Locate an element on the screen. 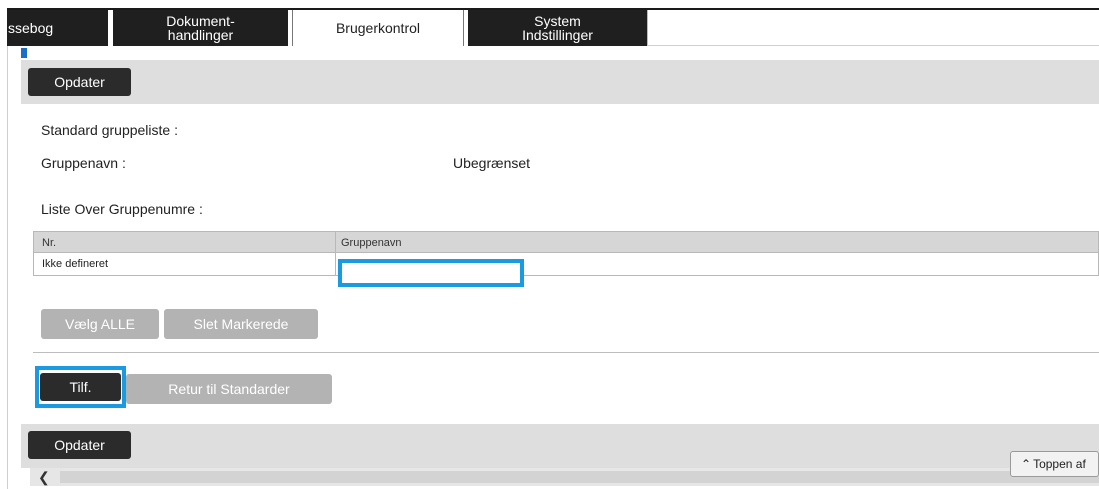  back-to-top-button: ⌃ Toppen af is located at coordinates (1054, 464).